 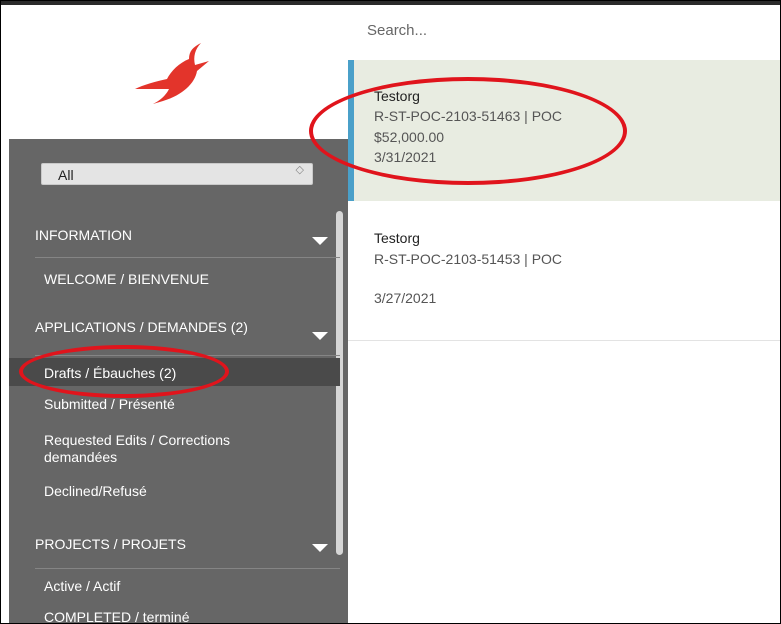 What do you see at coordinates (177, 174) in the screenshot?
I see `filter-select: All ◇` at bounding box center [177, 174].